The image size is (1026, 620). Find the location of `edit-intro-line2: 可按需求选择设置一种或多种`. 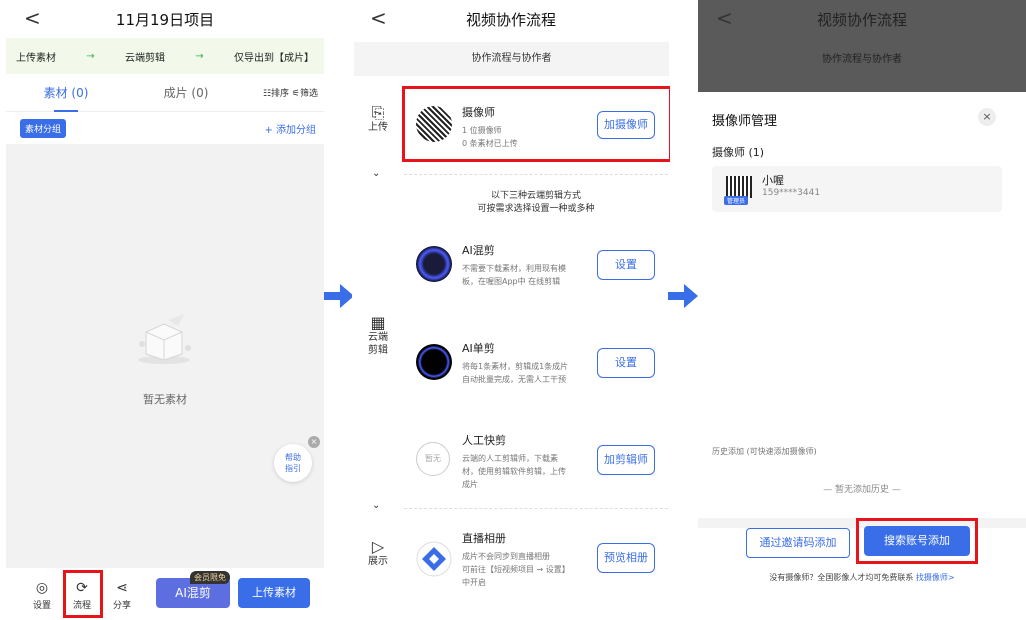

edit-intro-line2: 可按需求选择设置一种或多种 is located at coordinates (536, 209).